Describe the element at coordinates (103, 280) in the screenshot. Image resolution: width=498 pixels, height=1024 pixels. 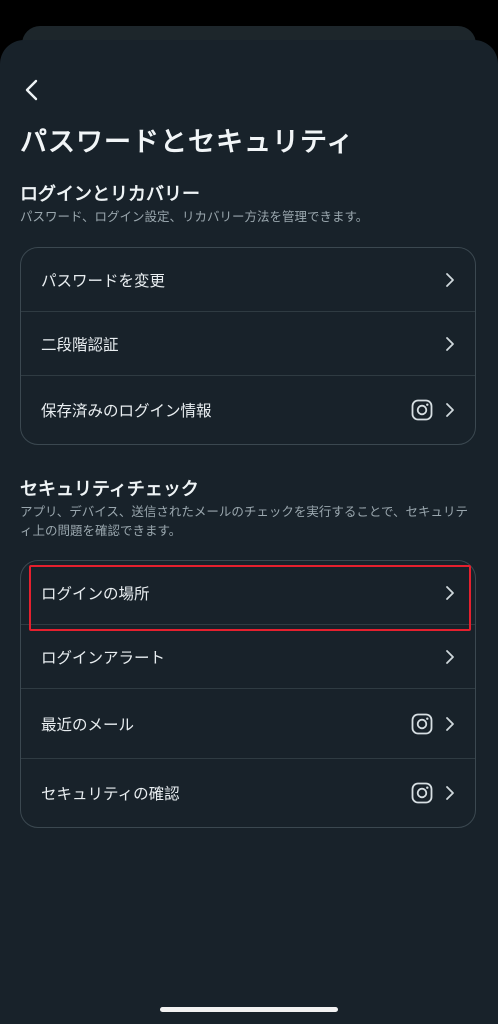
I see `menu-item-label: パスワードを変更` at that location.